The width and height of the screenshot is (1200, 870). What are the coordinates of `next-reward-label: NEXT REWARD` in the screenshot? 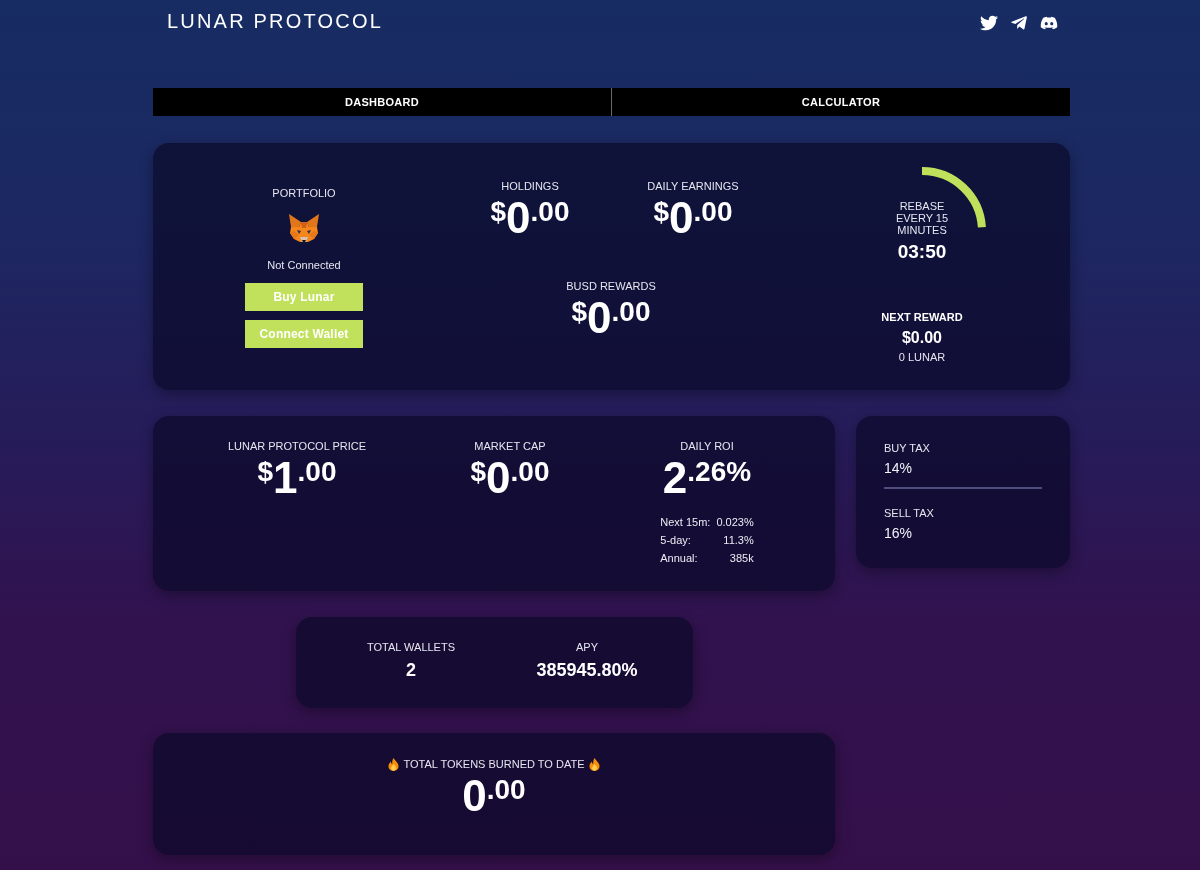 It's located at (922, 317).